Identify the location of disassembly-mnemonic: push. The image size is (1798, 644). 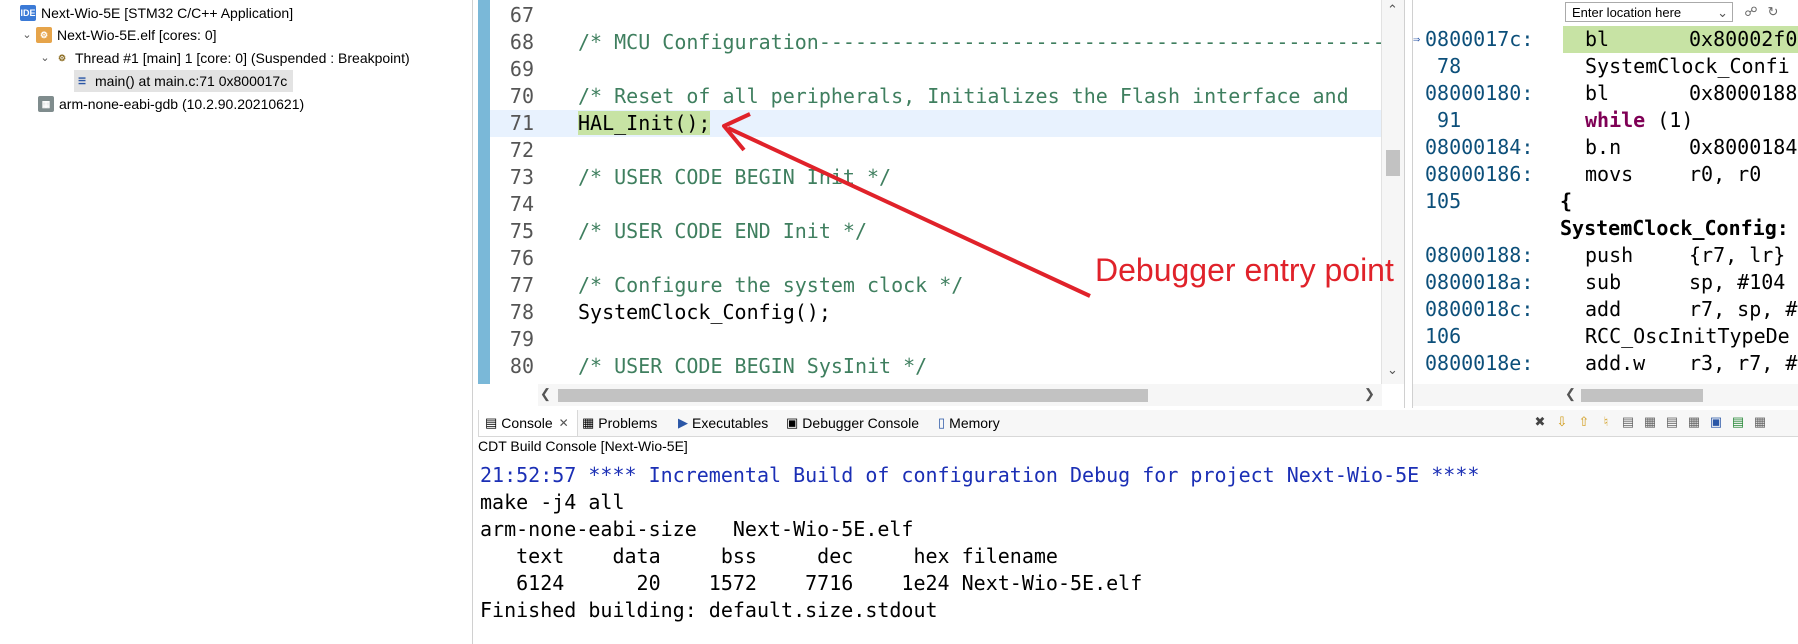
(1609, 255).